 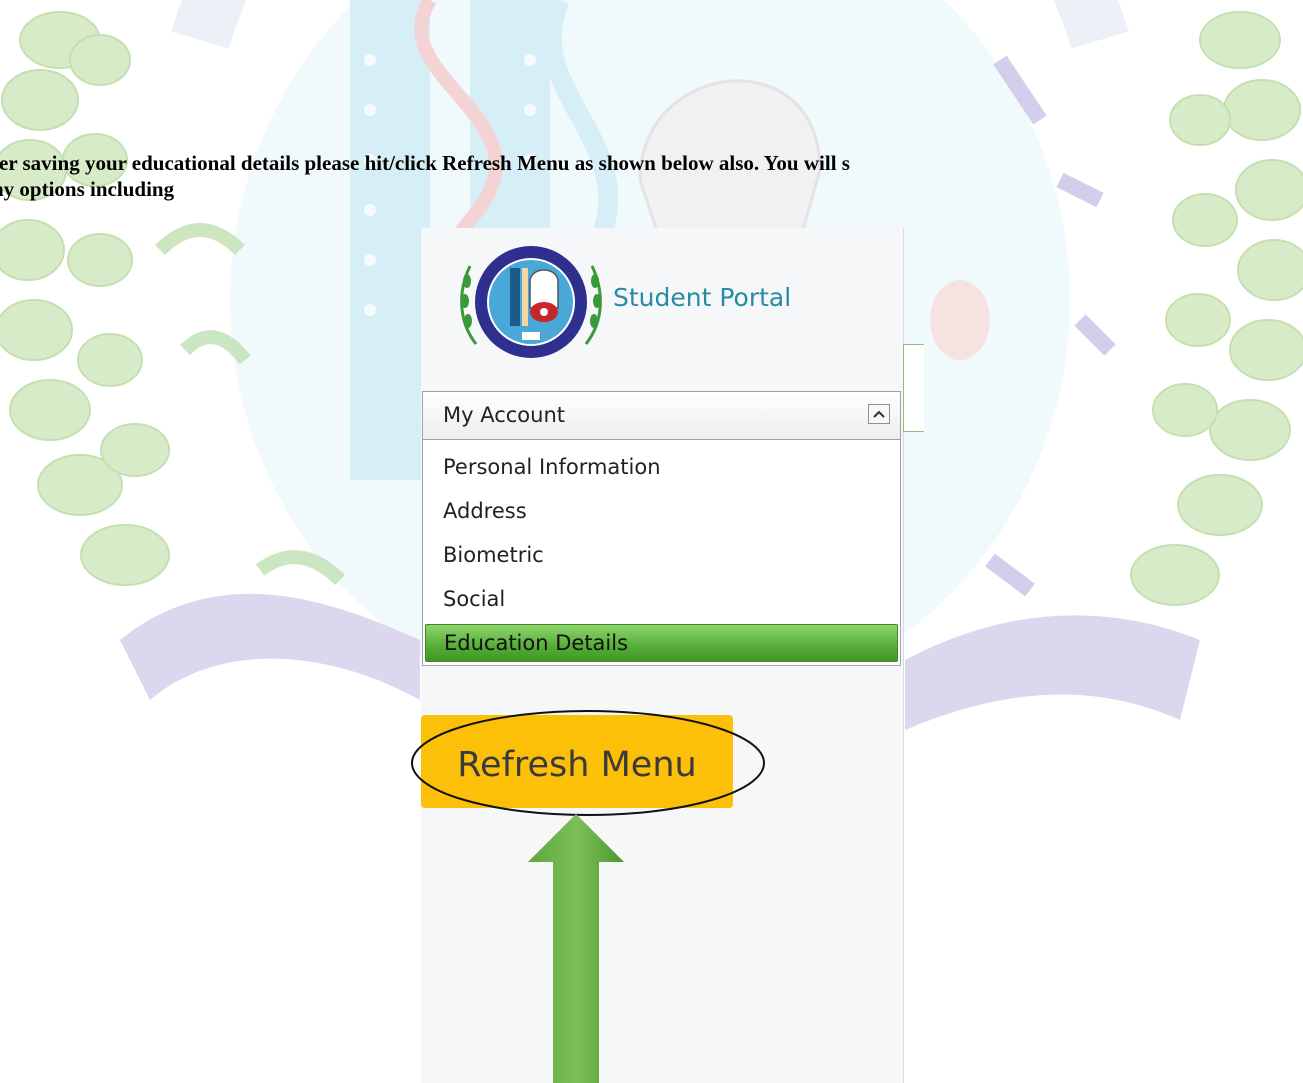 What do you see at coordinates (87, 189) in the screenshot?
I see `instruction-line-2: ny options including` at bounding box center [87, 189].